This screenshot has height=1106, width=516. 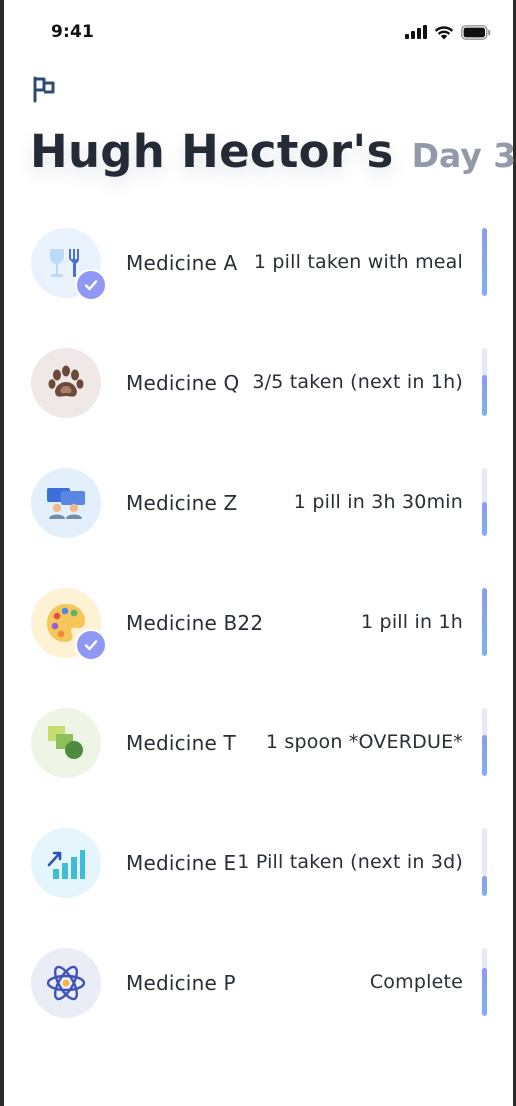 What do you see at coordinates (258, 503) in the screenshot?
I see `medicine-row: Medicine Z 1 pill in 3h 30min` at bounding box center [258, 503].